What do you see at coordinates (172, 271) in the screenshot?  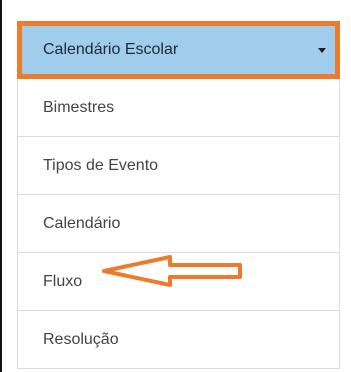 I see `left-arrow-annotation-icon` at bounding box center [172, 271].